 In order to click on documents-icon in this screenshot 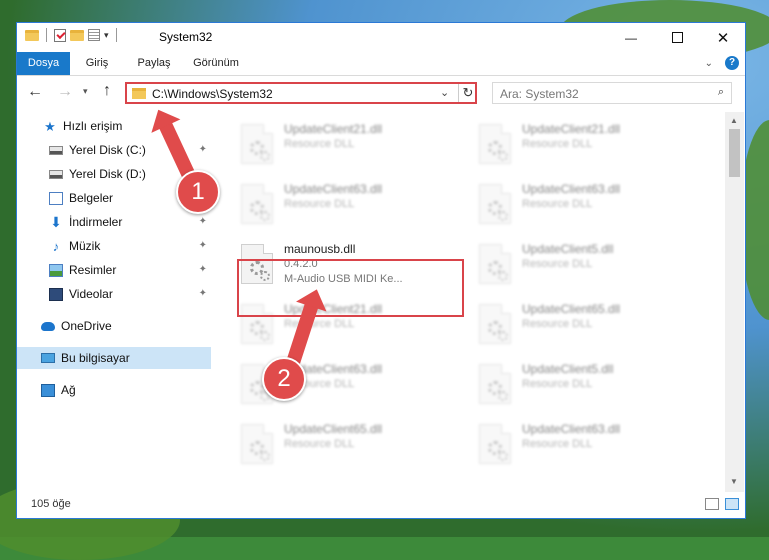, I will do `click(56, 198)`.